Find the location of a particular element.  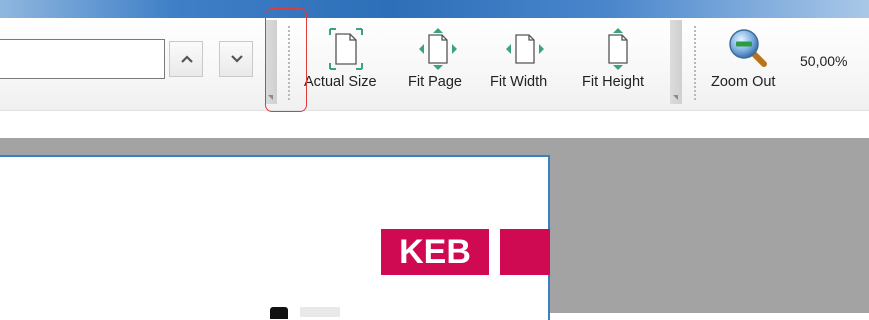

keb-logo: KEB is located at coordinates (435, 252).